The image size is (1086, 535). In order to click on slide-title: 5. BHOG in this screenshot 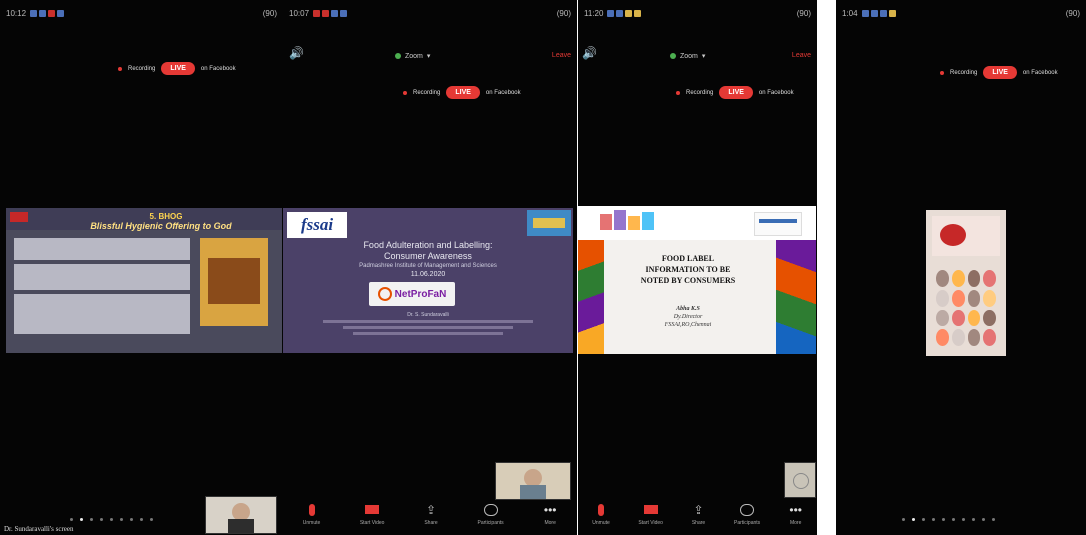, I will do `click(166, 216)`.